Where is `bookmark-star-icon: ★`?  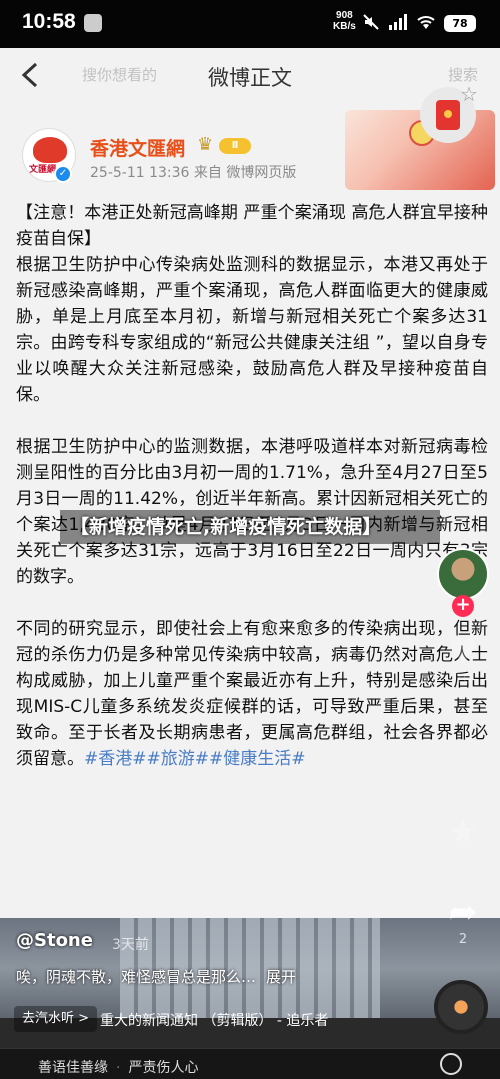
bookmark-star-icon: ★ is located at coordinates (463, 832).